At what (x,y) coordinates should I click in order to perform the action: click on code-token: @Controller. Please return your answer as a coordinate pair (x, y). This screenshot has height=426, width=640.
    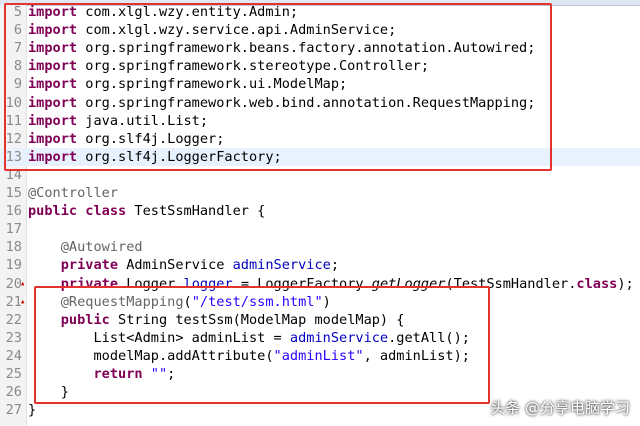
    Looking at the image, I should click on (73, 193).